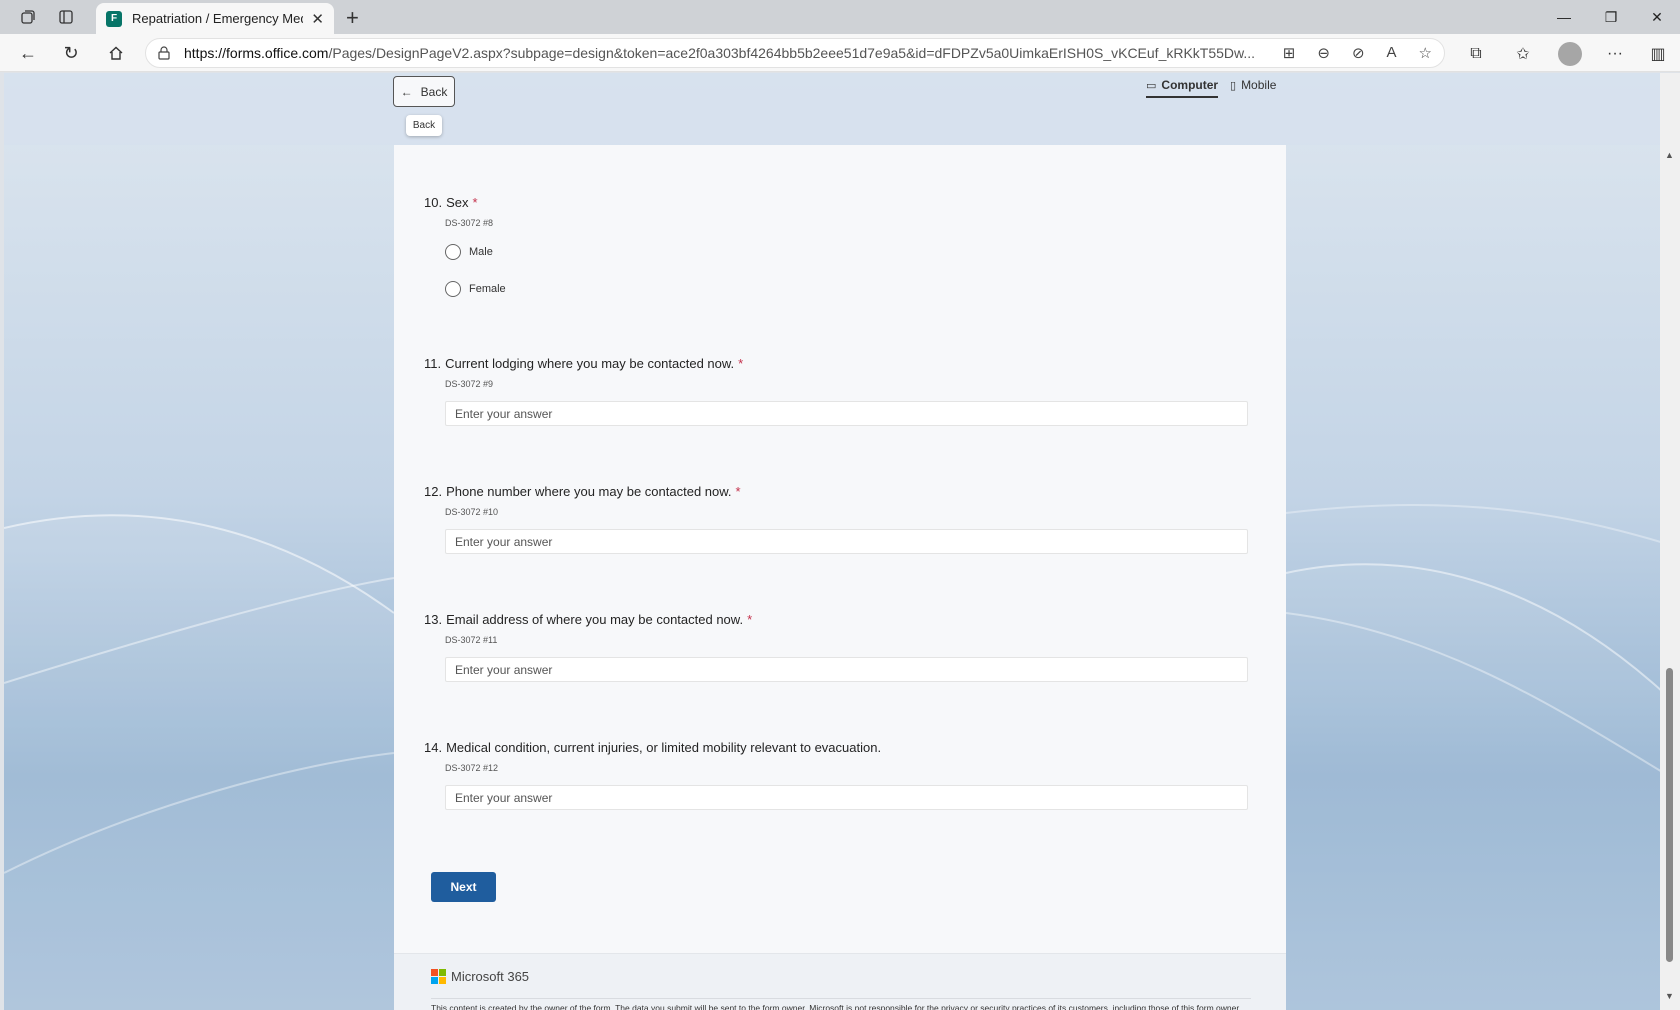 The height and width of the screenshot is (1010, 1680). Describe the element at coordinates (472, 768) in the screenshot. I see `question-subtitle: DS-3072 #12` at that location.